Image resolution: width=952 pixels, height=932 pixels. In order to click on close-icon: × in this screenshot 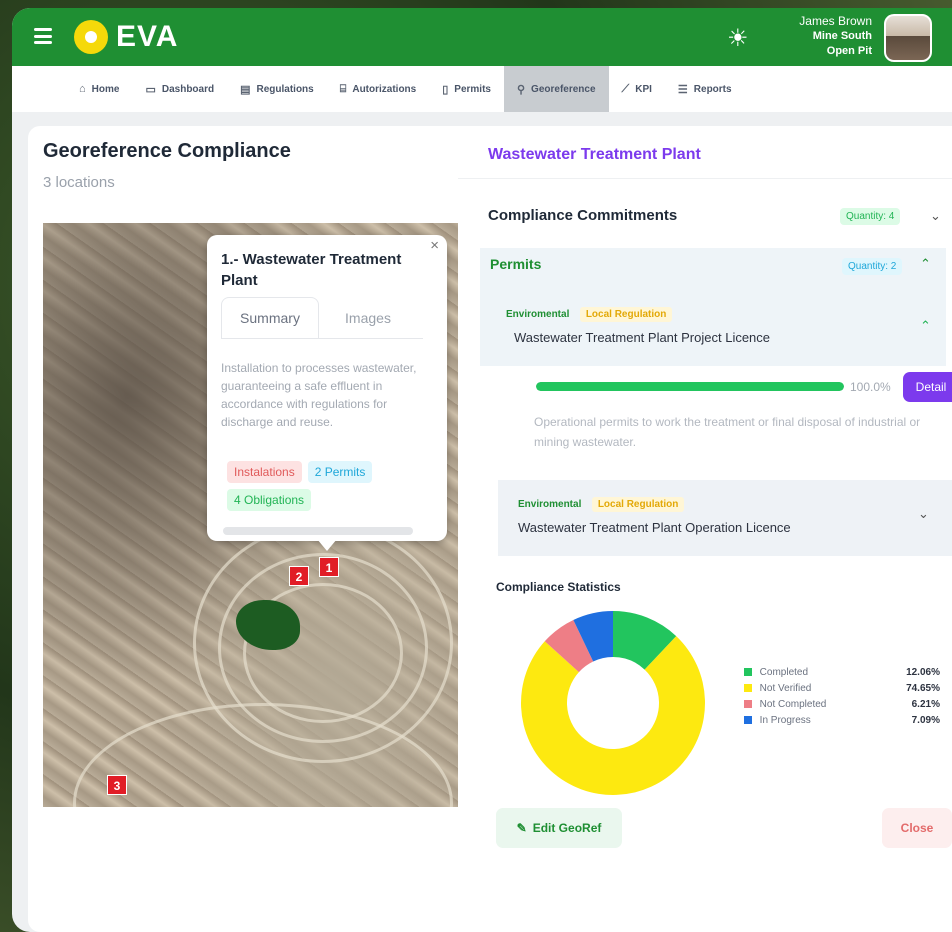, I will do `click(434, 245)`.